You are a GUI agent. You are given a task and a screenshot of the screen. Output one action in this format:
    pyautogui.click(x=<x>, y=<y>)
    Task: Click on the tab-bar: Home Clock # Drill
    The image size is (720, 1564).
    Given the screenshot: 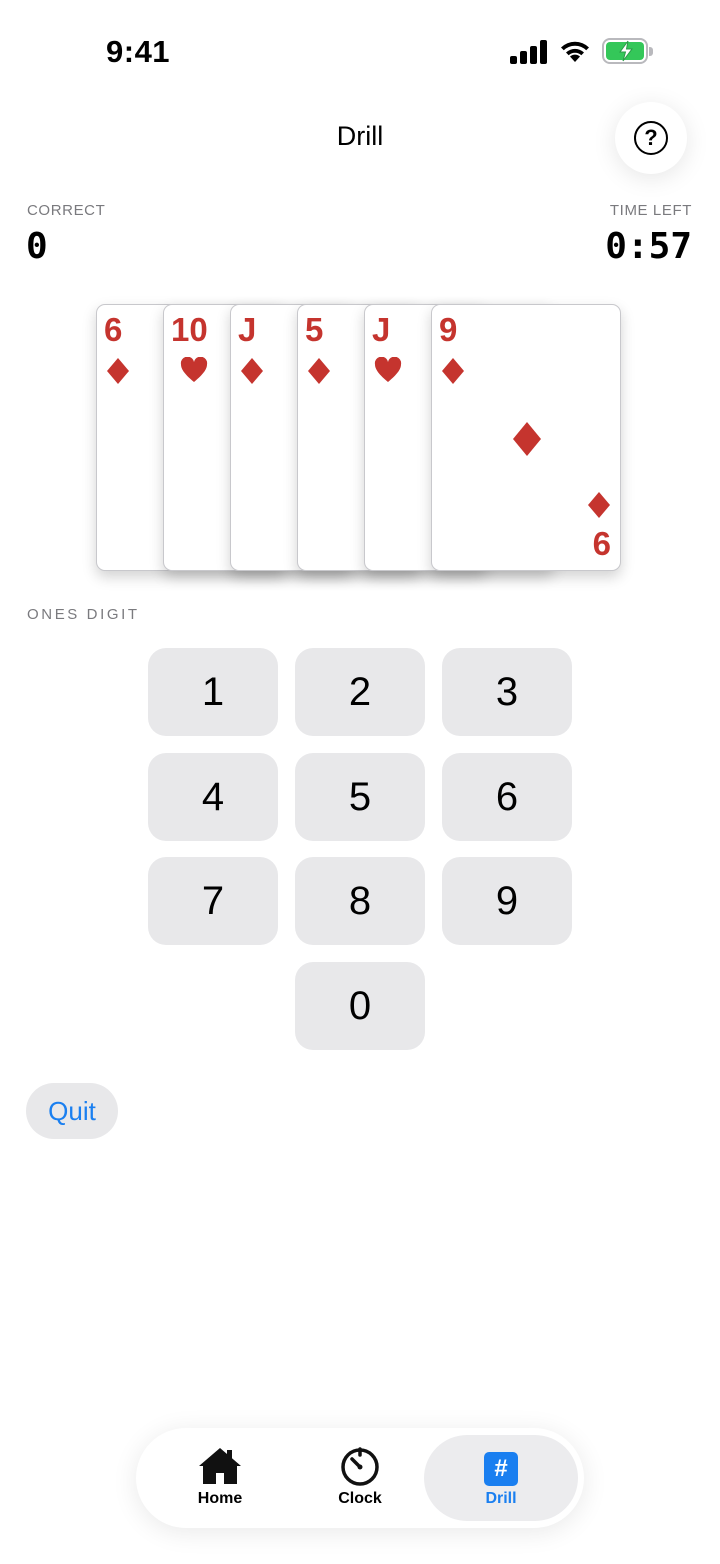 What is the action you would take?
    pyautogui.click(x=360, y=1478)
    